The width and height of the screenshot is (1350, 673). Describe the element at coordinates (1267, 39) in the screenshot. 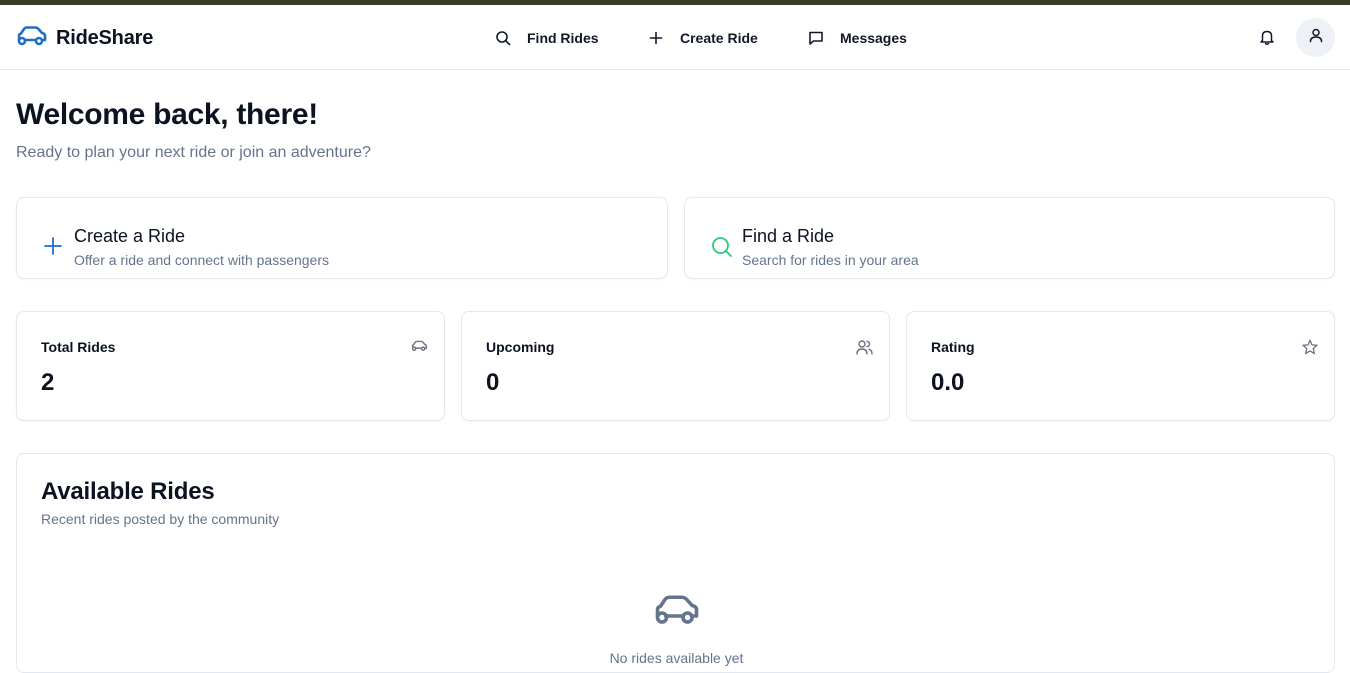

I see `bell-icon` at that location.